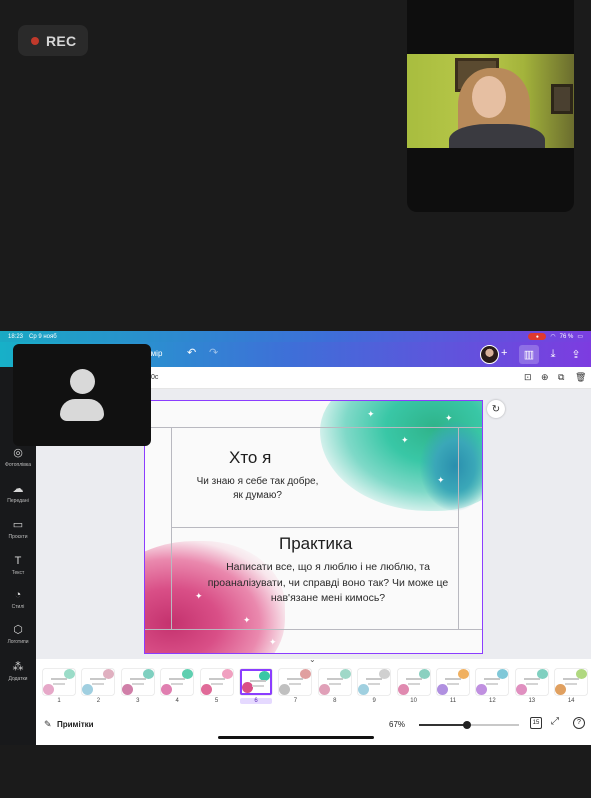 Image resolution: width=591 pixels, height=798 pixels. Describe the element at coordinates (490, 101) in the screenshot. I see `participant-video-feed` at that location.